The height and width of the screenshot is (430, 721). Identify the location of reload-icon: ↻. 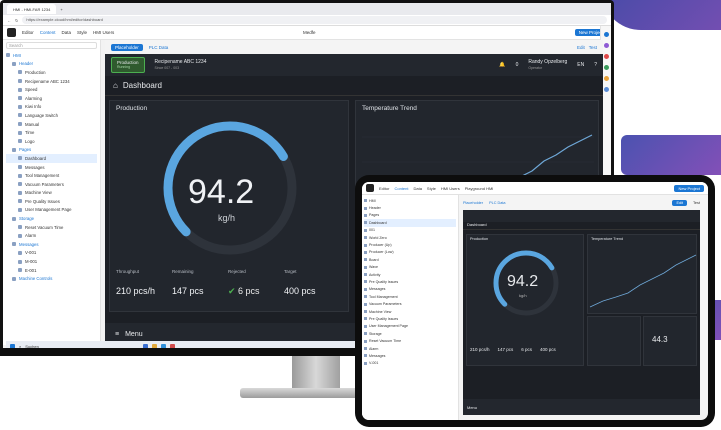
(16, 20).